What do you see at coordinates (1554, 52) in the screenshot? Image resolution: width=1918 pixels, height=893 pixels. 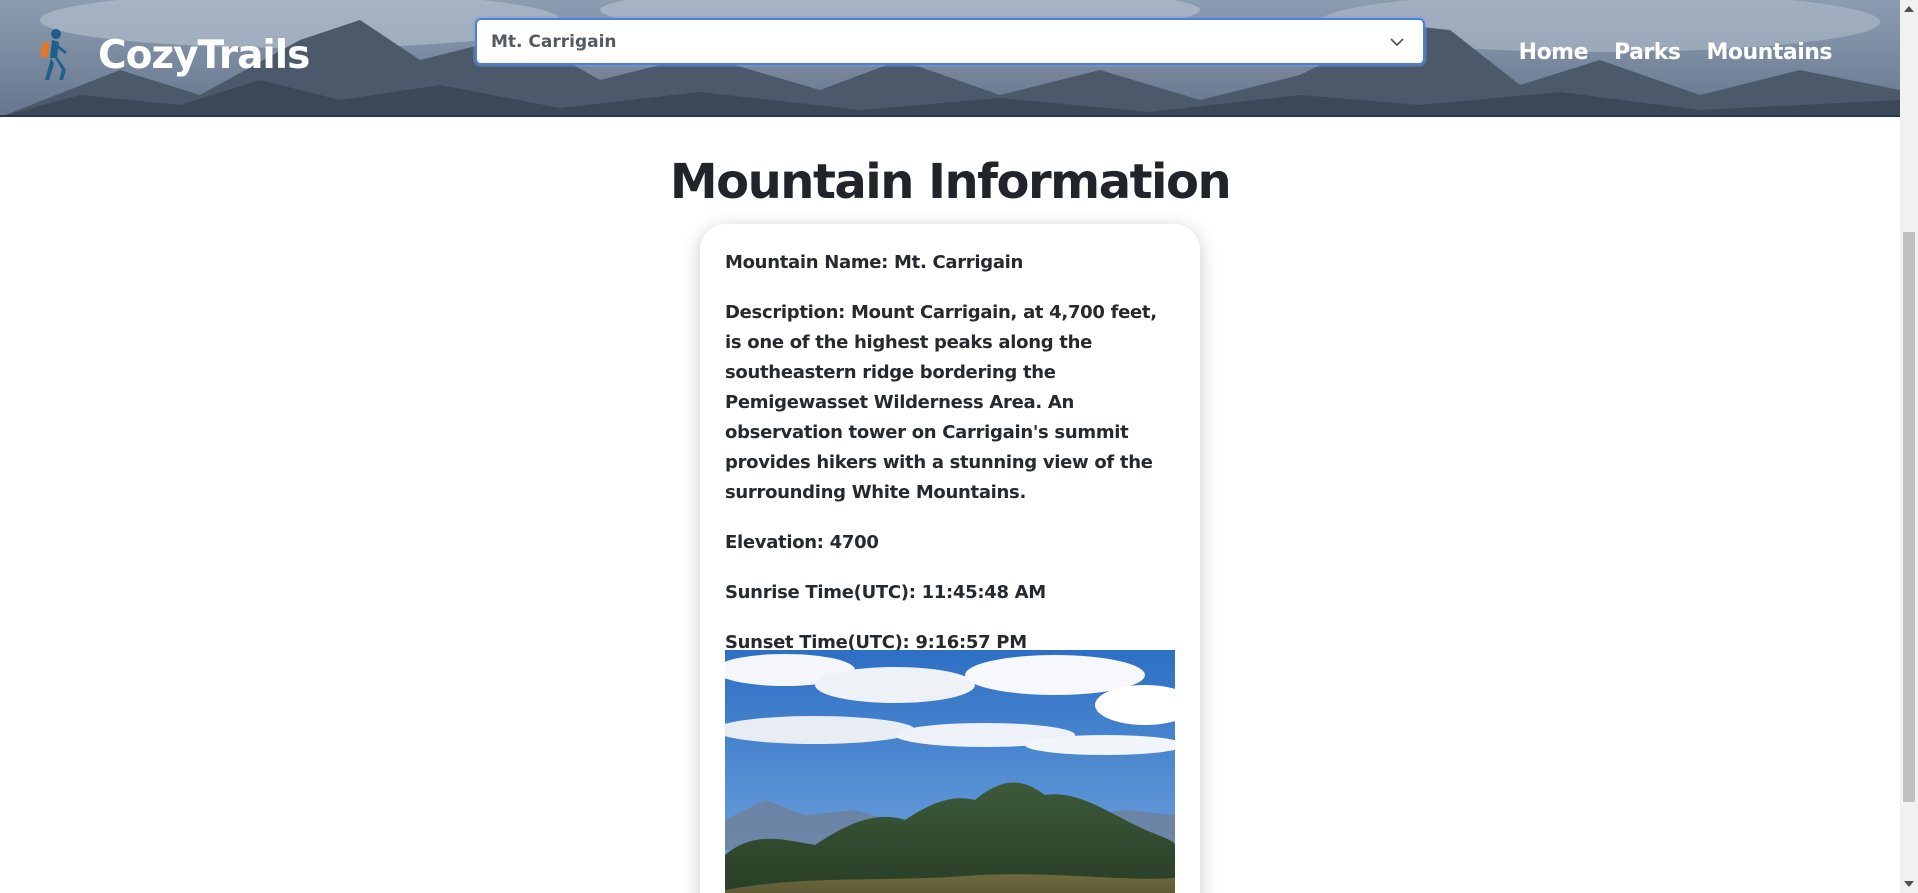 I see `nav-home: Home` at bounding box center [1554, 52].